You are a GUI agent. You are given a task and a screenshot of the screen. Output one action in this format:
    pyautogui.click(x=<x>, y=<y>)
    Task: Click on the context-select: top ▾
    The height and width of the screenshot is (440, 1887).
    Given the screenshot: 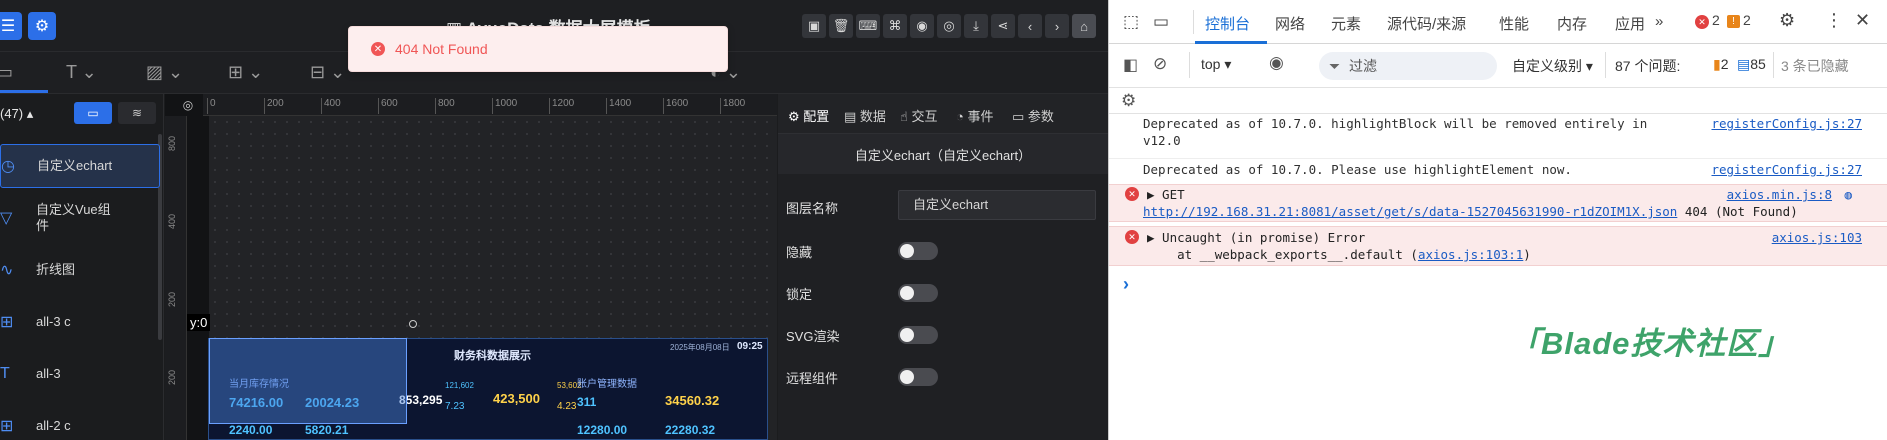 What is the action you would take?
    pyautogui.click(x=1216, y=64)
    